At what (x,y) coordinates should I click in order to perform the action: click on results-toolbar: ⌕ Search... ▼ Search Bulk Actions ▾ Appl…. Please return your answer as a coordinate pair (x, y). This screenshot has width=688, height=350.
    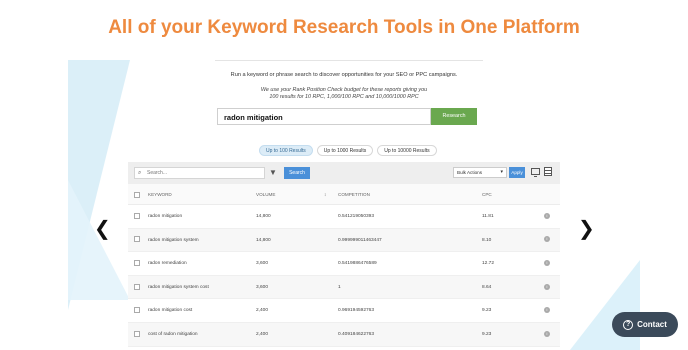
    Looking at the image, I should click on (344, 173).